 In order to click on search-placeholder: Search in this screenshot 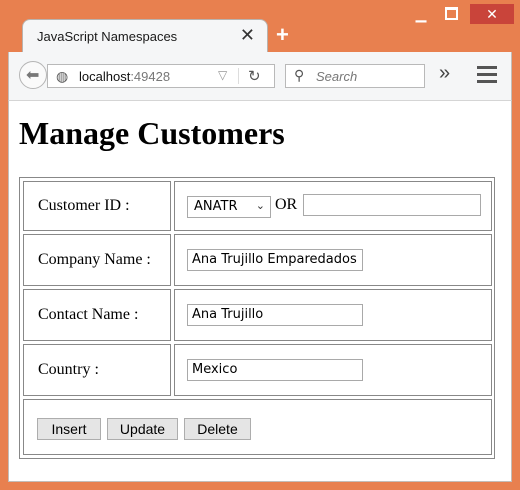, I will do `click(337, 76)`.